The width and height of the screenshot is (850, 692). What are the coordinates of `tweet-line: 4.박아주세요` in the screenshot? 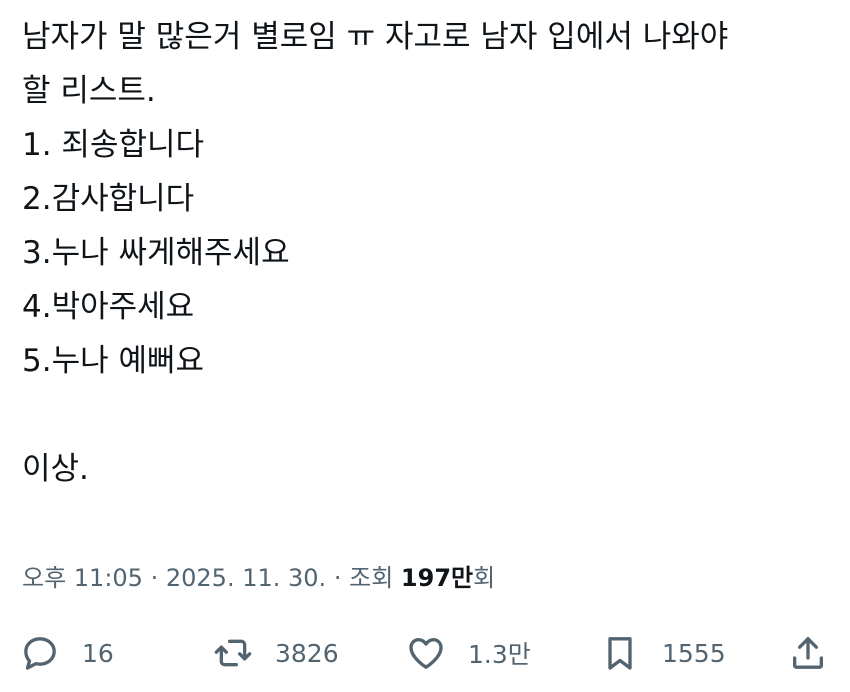 It's located at (108, 307).